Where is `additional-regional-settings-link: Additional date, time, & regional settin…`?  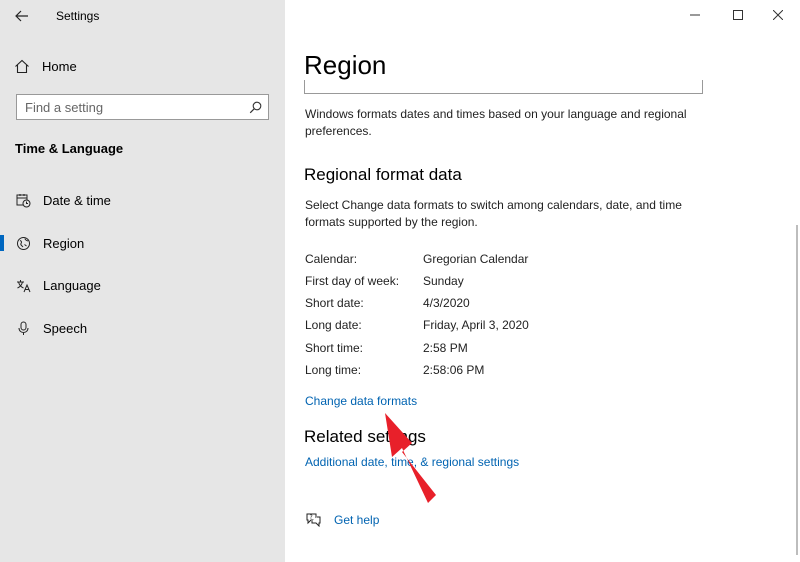
additional-regional-settings-link: Additional date, time, & regional settin… is located at coordinates (412, 462).